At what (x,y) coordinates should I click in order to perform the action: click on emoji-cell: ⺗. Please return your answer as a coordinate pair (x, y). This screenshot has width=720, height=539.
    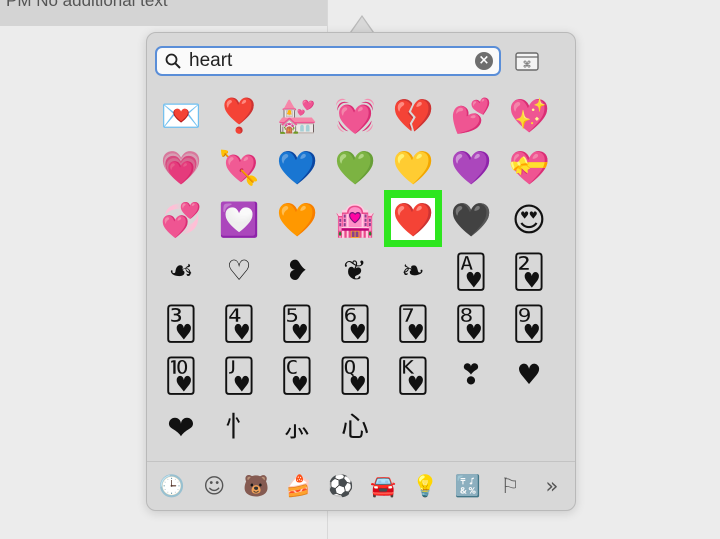
    Looking at the image, I should click on (297, 427).